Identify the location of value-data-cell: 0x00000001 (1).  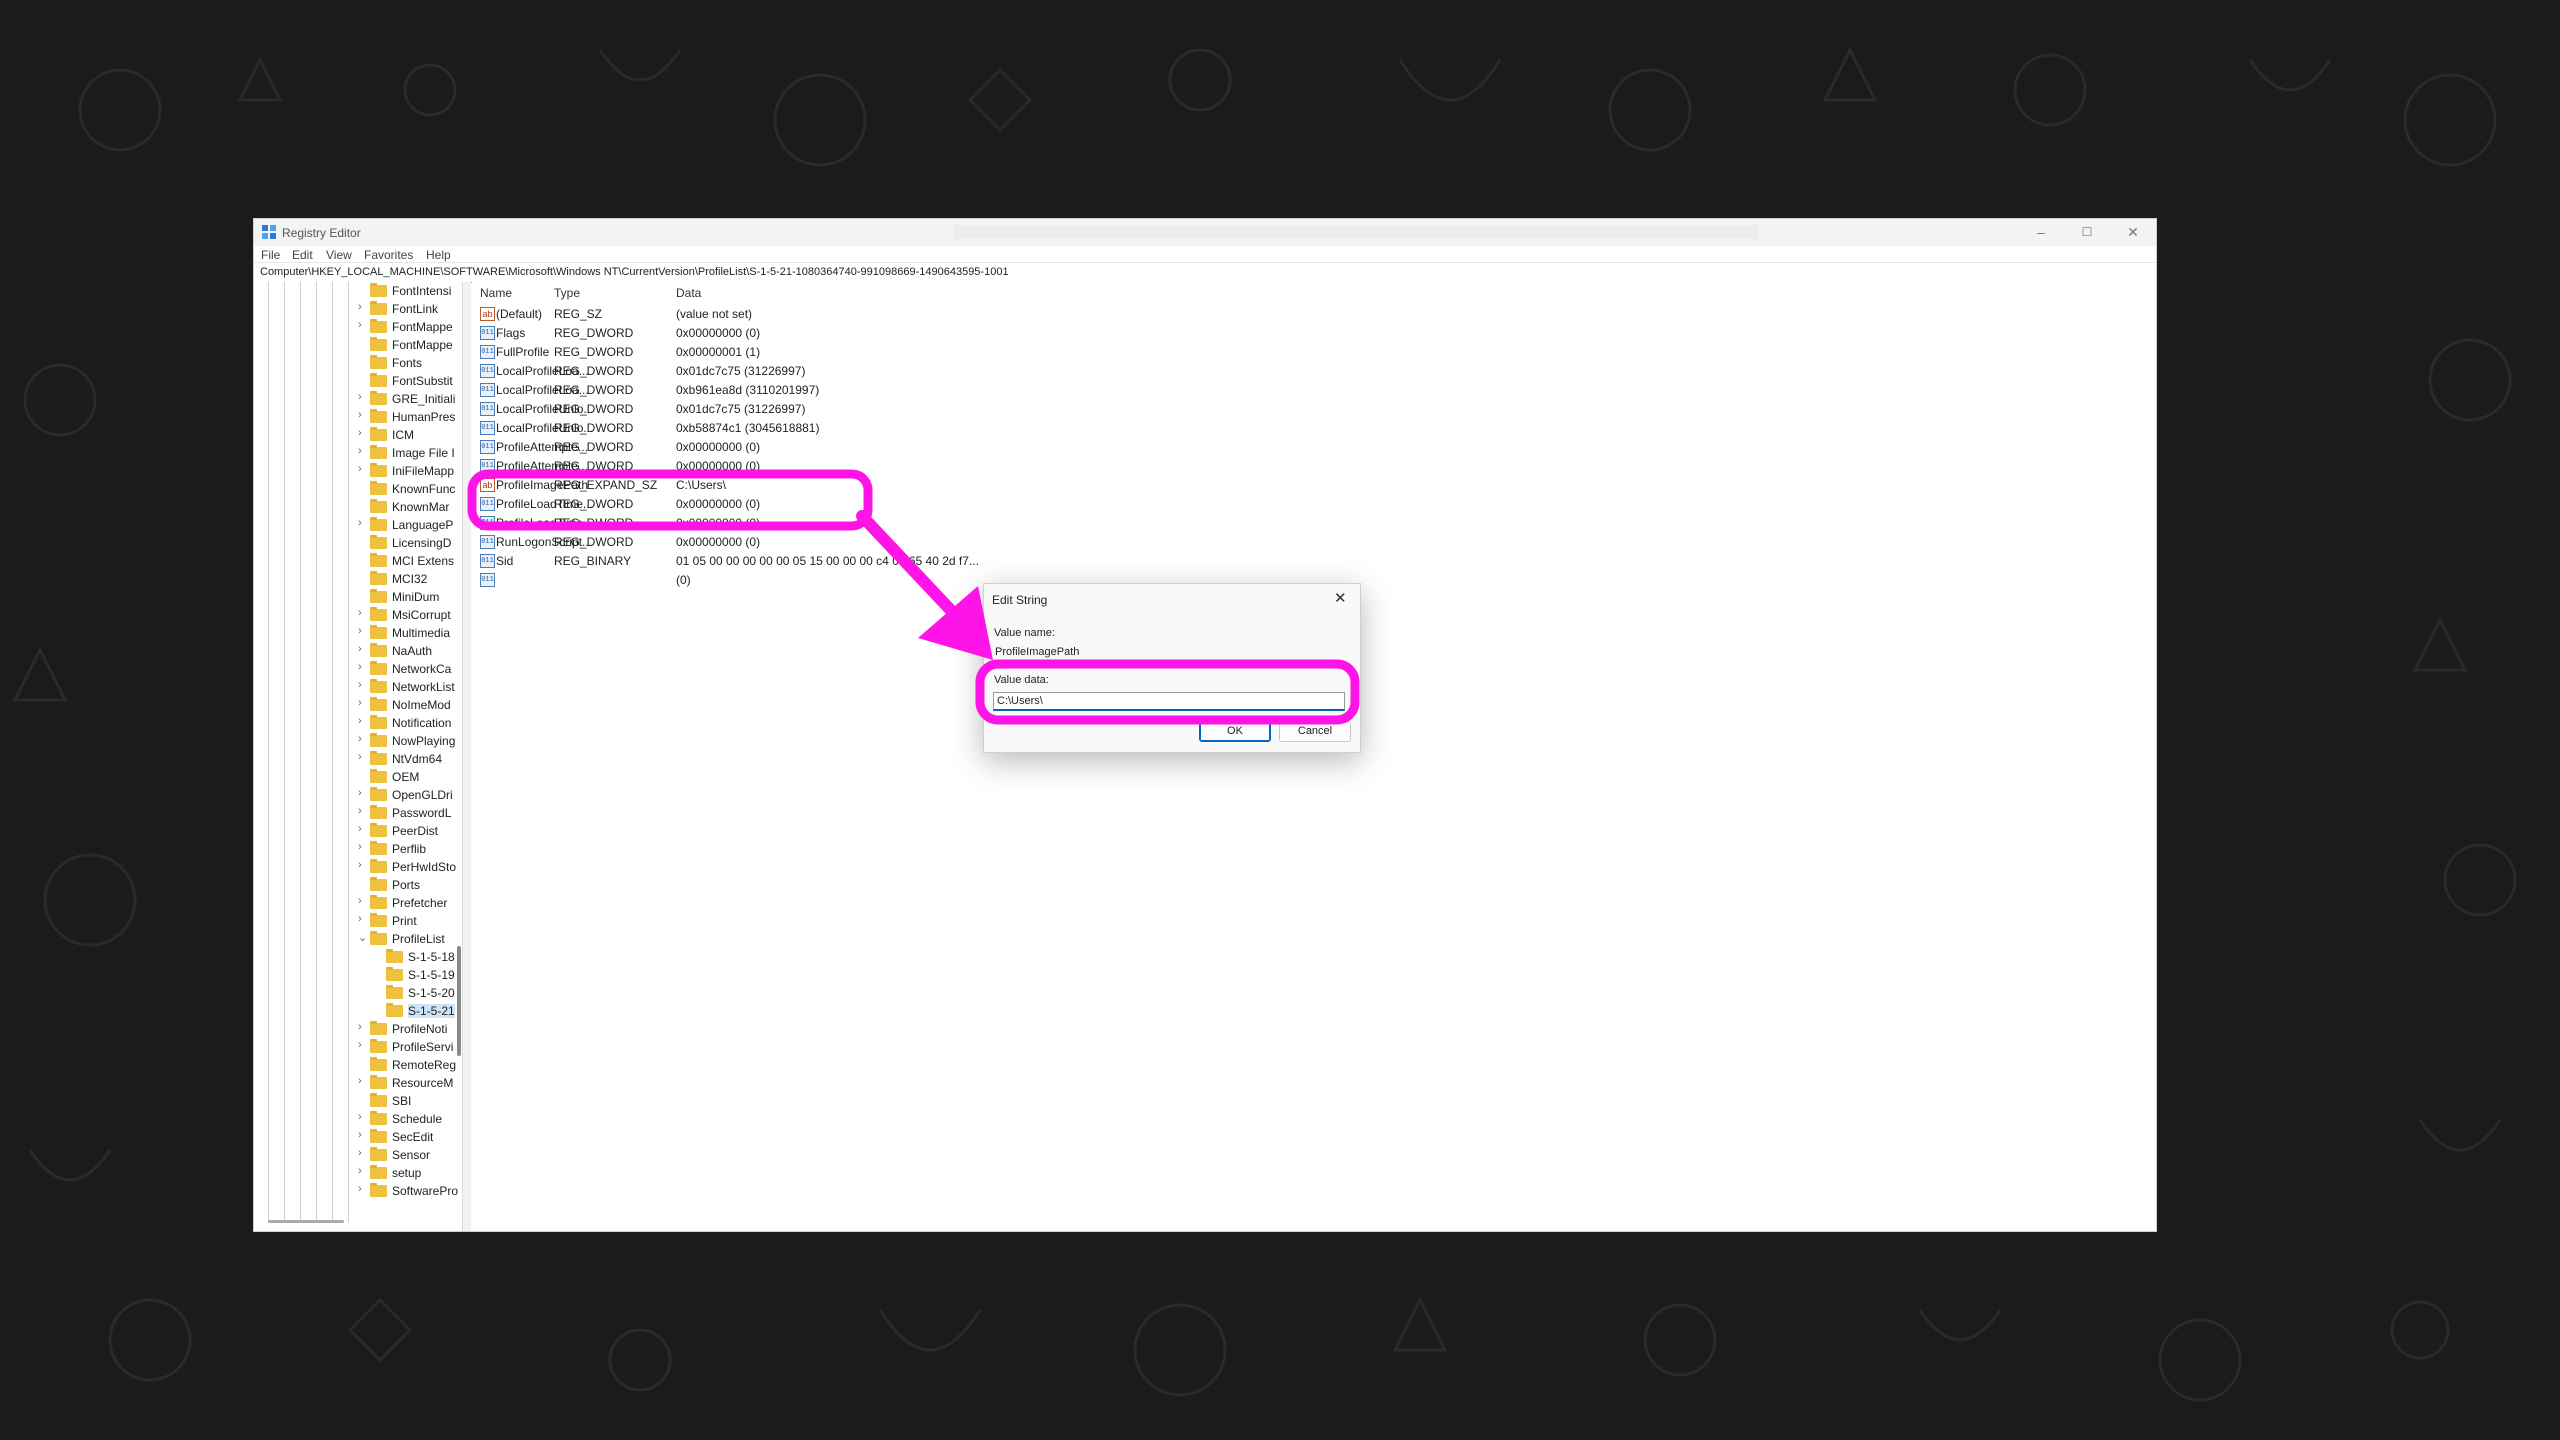
(718, 352).